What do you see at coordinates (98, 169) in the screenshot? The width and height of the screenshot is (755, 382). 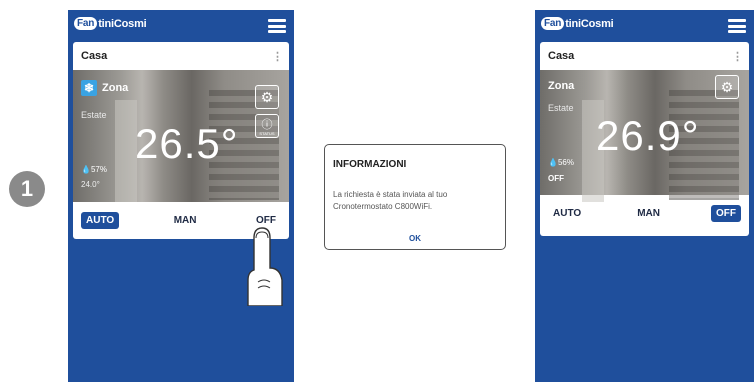 I see `humidity-value: 57%` at bounding box center [98, 169].